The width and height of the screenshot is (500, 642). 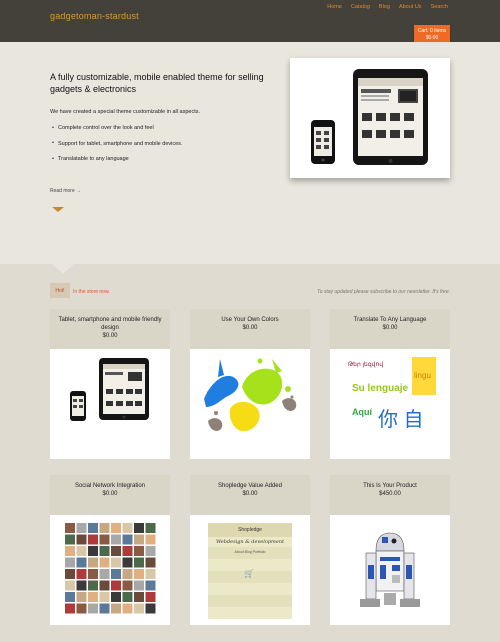 I want to click on site-brand: gadgetoman-stardust, so click(x=94, y=16).